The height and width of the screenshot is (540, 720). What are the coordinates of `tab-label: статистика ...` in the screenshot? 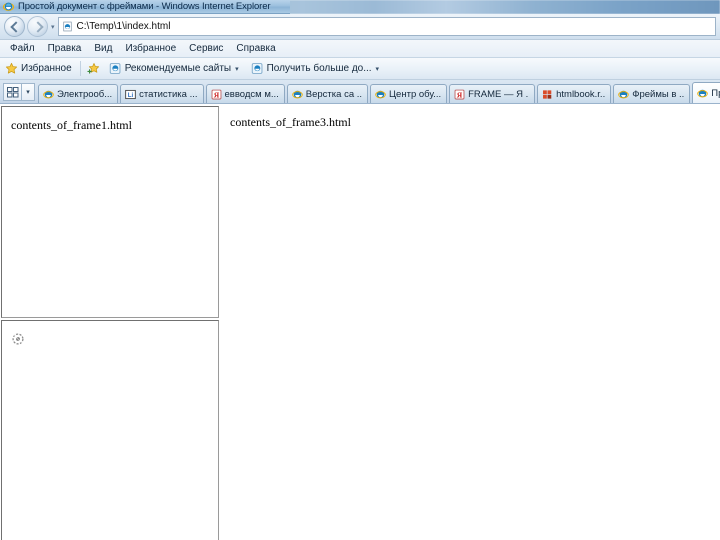 It's located at (168, 94).